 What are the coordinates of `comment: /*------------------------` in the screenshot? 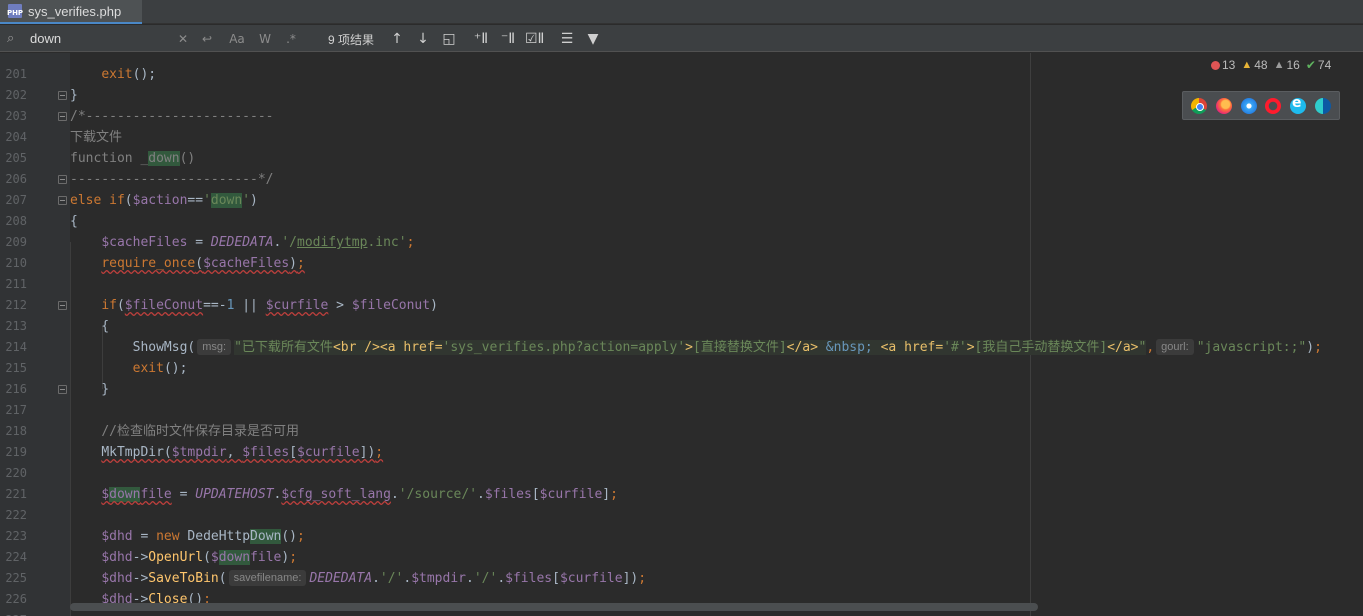 It's located at (172, 116).